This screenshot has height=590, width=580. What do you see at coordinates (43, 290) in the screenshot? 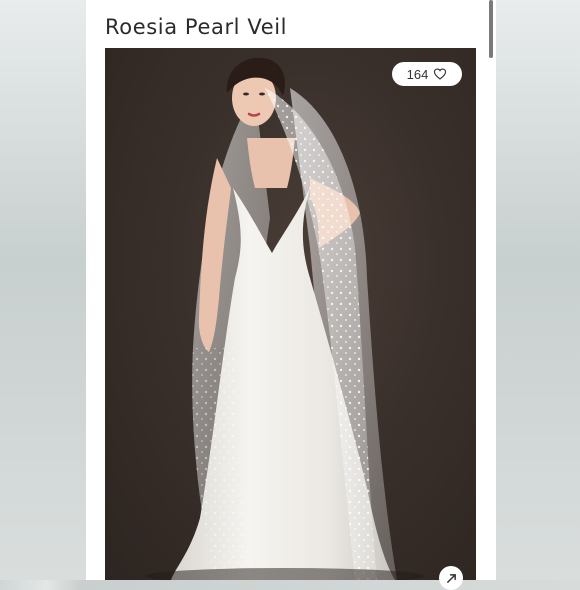
I see `left-backdrop` at bounding box center [43, 290].